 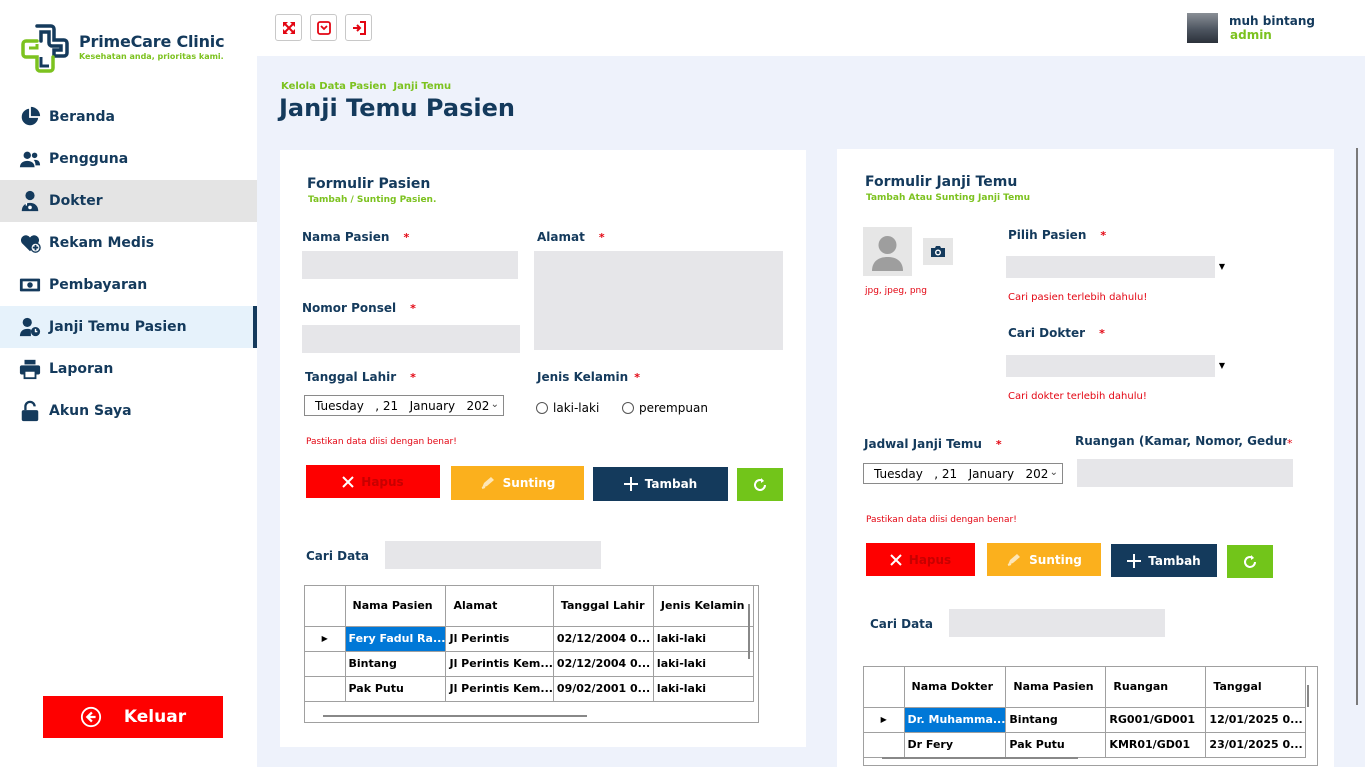 What do you see at coordinates (410, 265) in the screenshot?
I see `patient-name-input` at bounding box center [410, 265].